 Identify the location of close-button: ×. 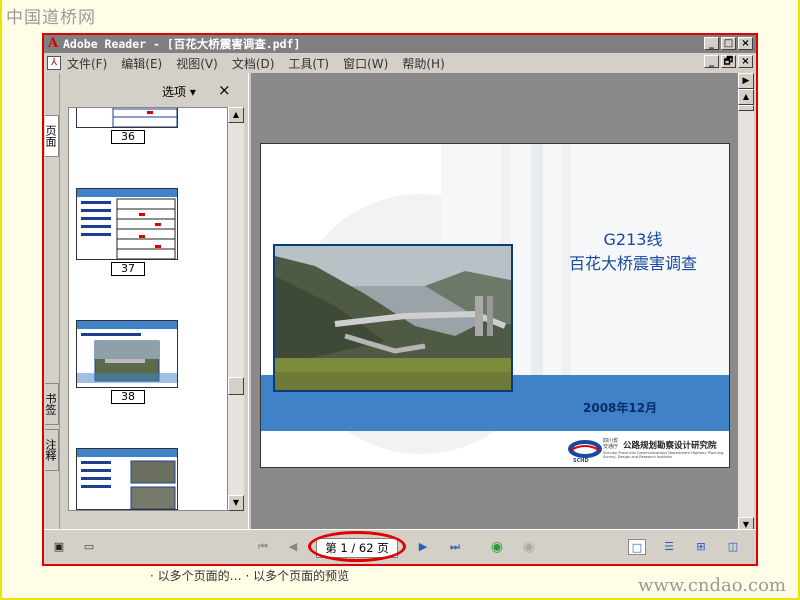
(745, 43).